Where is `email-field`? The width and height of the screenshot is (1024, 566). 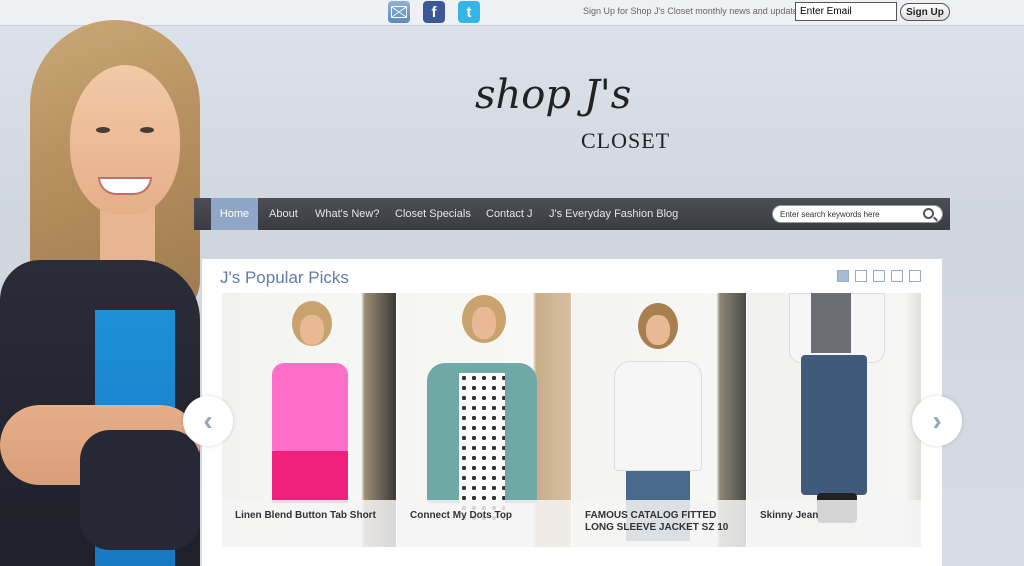 email-field is located at coordinates (846, 11).